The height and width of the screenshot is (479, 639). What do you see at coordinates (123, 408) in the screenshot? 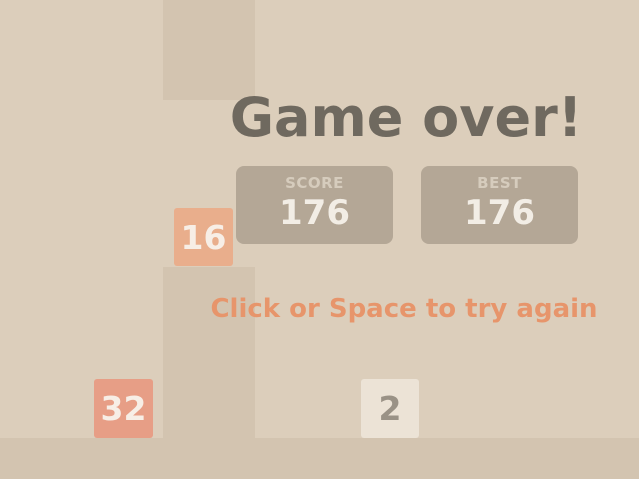
I see `tile-32: 32` at bounding box center [123, 408].